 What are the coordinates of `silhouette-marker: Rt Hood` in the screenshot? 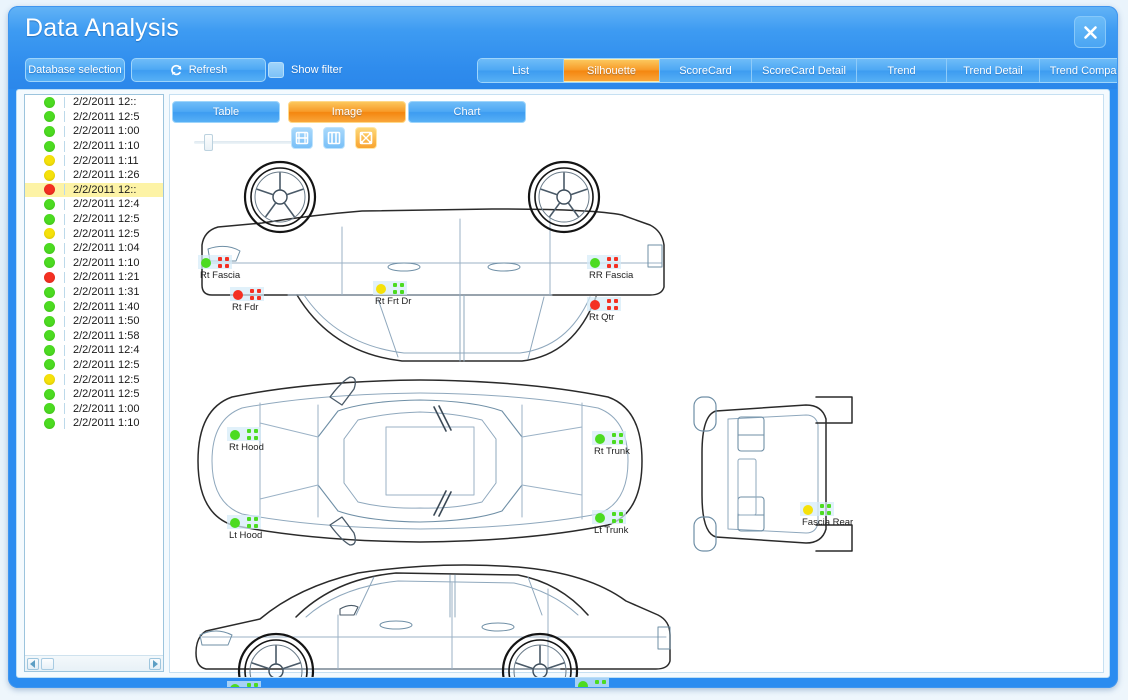 It's located at (245, 440).